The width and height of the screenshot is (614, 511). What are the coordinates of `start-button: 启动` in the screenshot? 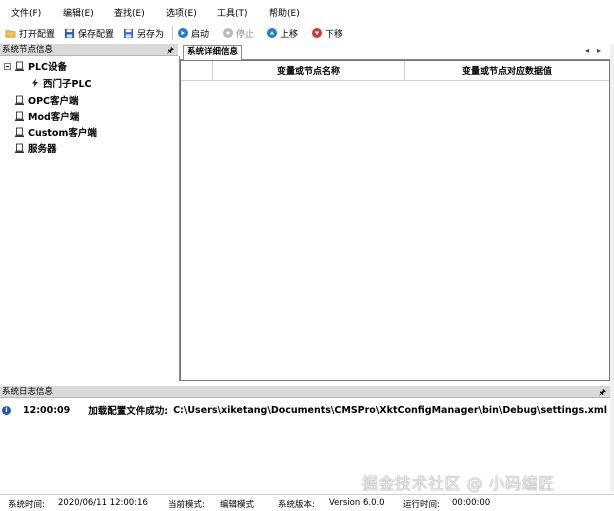 It's located at (193, 33).